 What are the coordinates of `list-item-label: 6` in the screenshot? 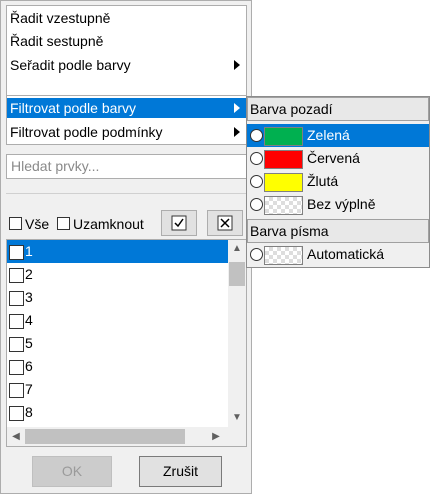 It's located at (29, 366).